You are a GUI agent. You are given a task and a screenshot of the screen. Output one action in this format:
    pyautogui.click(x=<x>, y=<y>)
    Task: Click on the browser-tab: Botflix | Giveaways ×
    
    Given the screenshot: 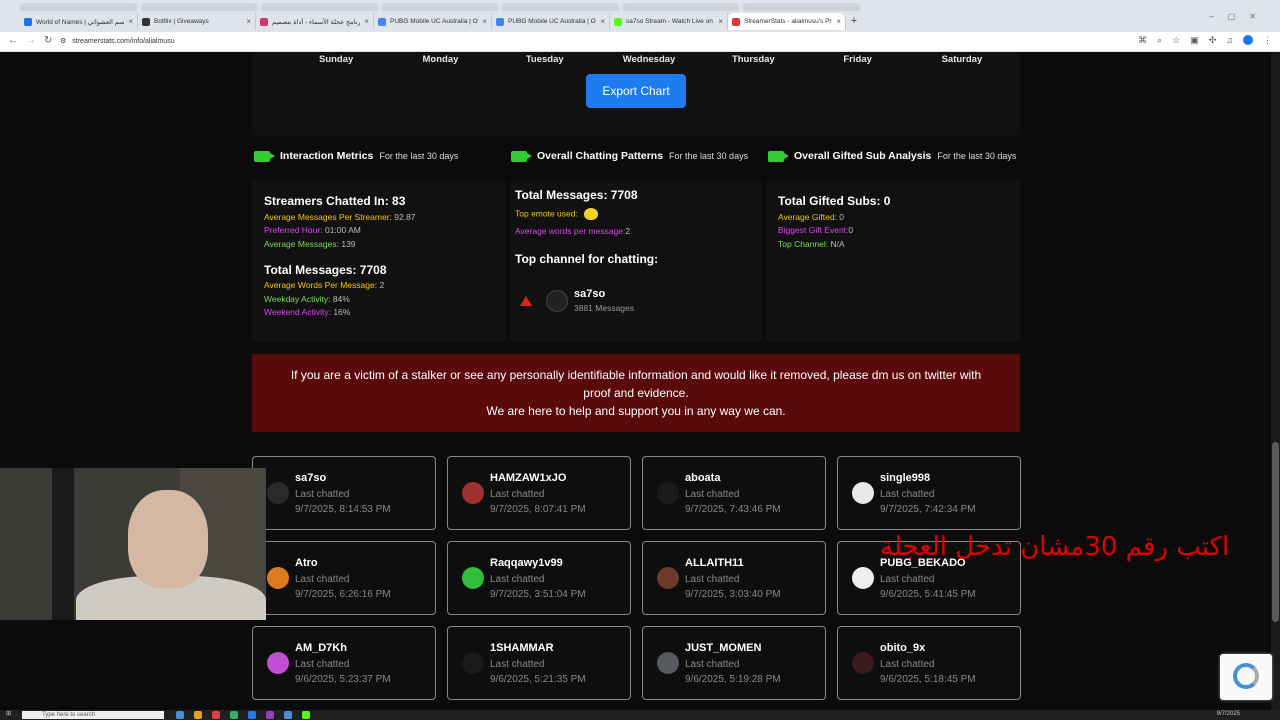 What is the action you would take?
    pyautogui.click(x=197, y=21)
    